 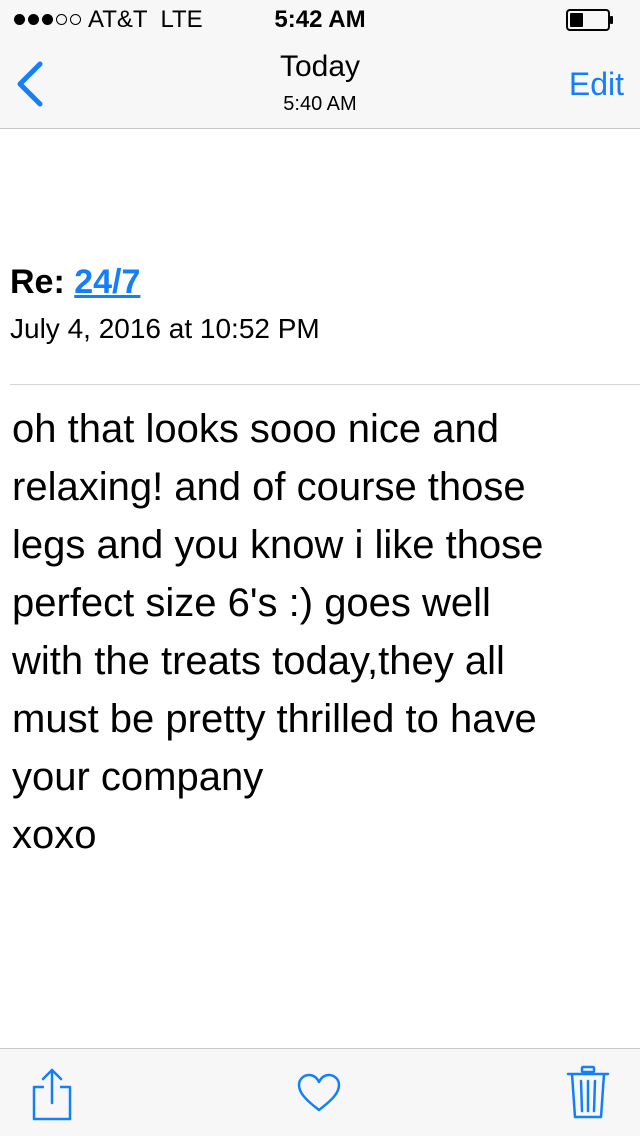 What do you see at coordinates (320, 104) in the screenshot?
I see `nav-subtitle-time: 5:40 AM` at bounding box center [320, 104].